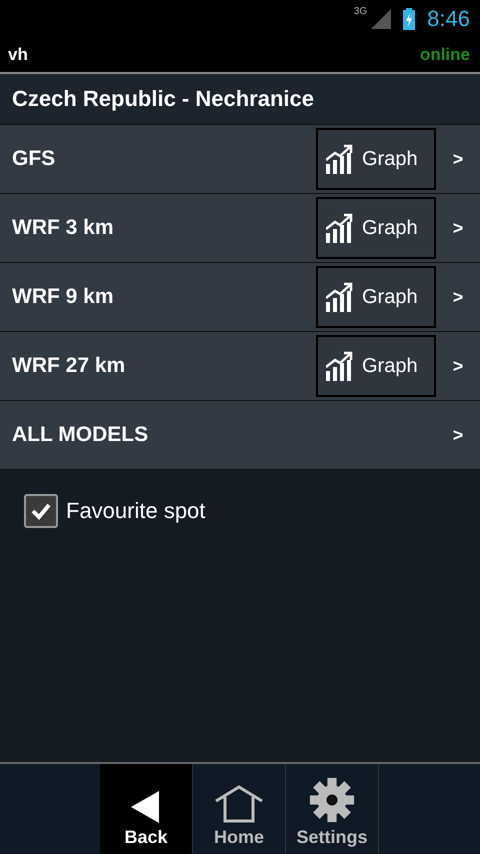  I want to click on connection-status: online, so click(445, 55).